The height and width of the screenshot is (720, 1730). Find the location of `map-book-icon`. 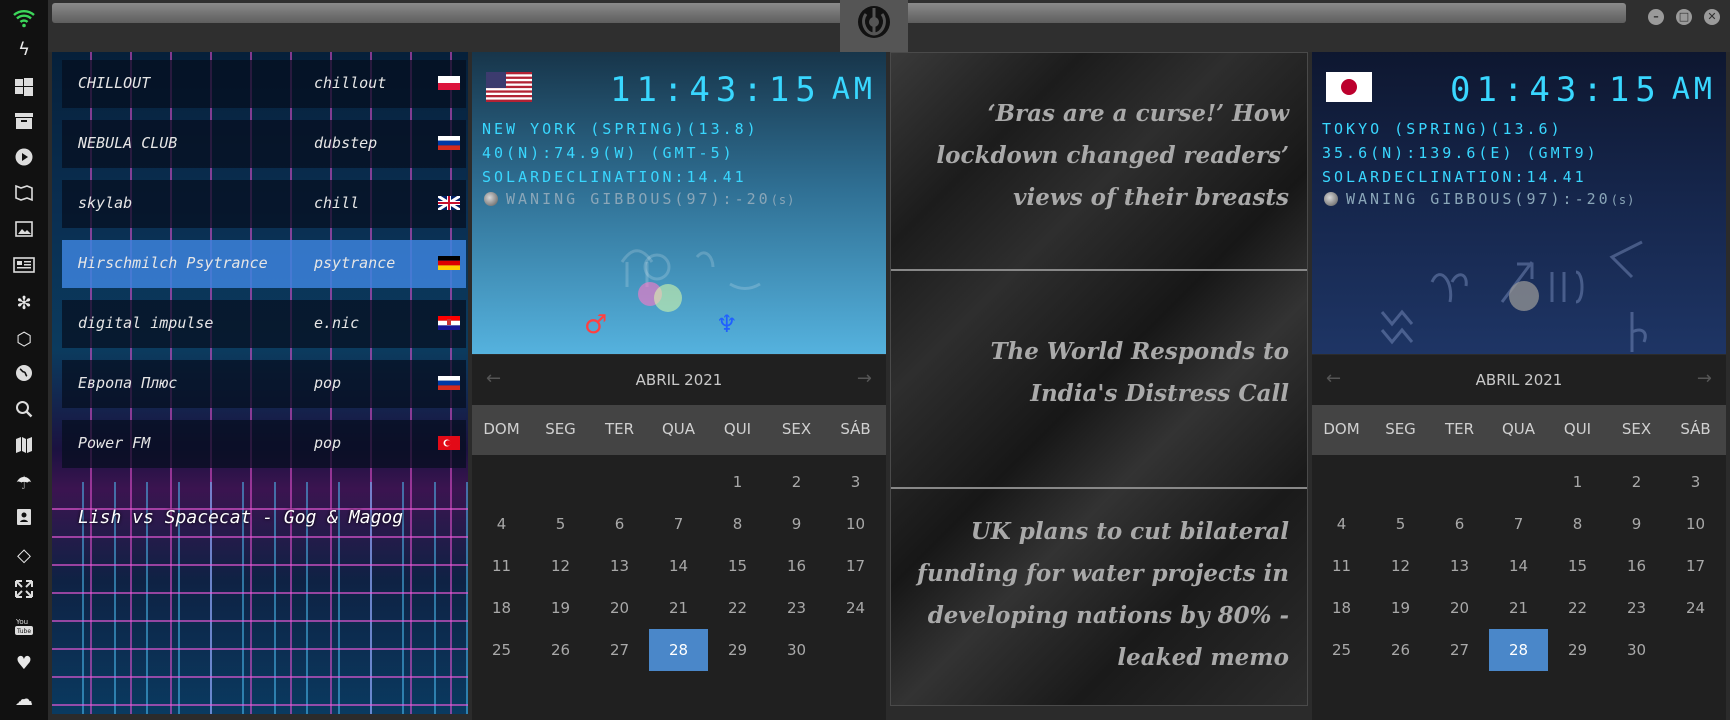

map-book-icon is located at coordinates (24, 196).